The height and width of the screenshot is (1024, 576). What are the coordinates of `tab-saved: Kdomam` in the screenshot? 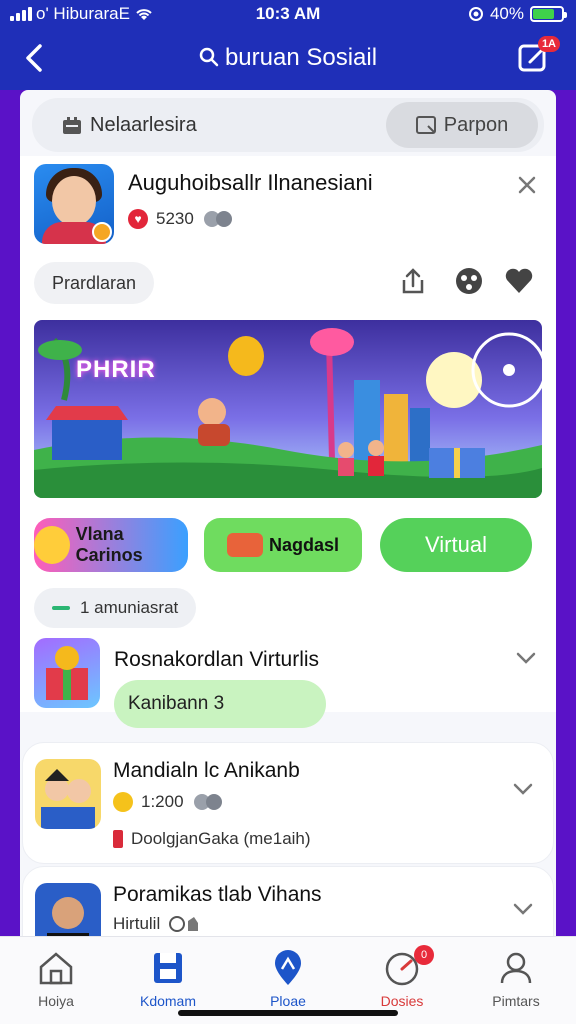 It's located at (168, 979).